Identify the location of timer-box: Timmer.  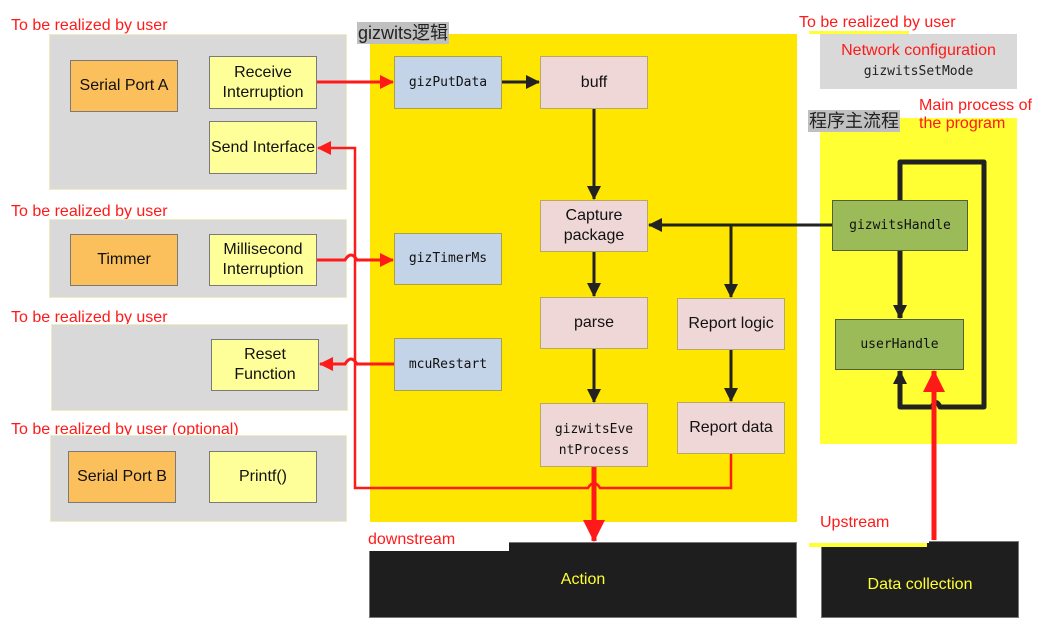
(124, 260).